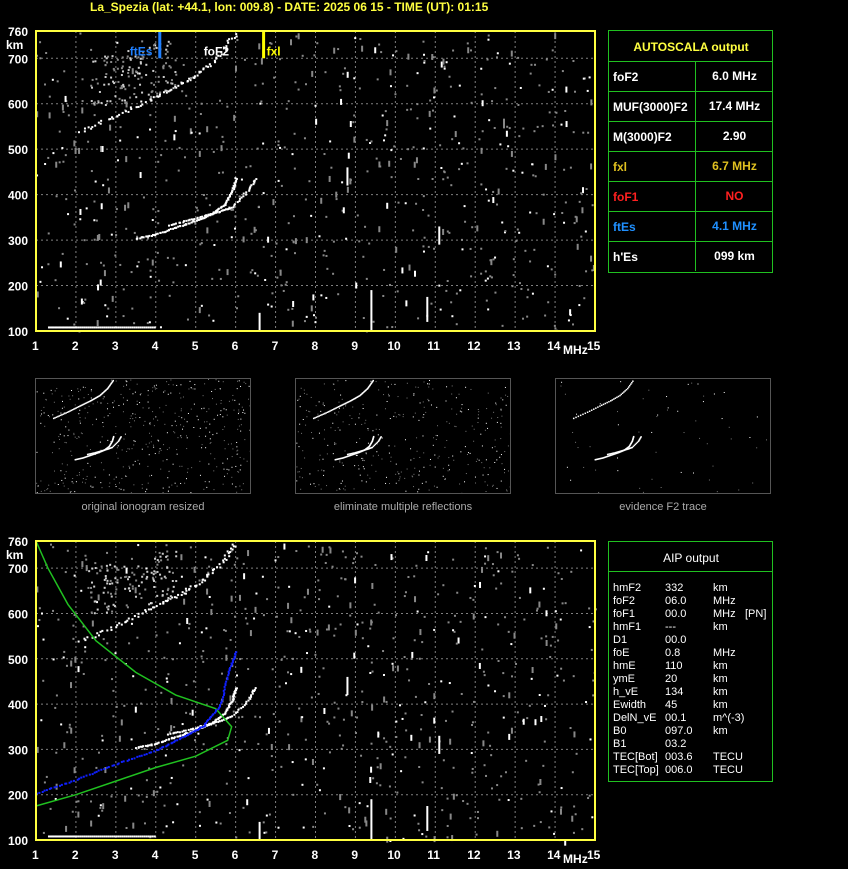  Describe the element at coordinates (621, 653) in the screenshot. I see `aip-key: foE` at that location.